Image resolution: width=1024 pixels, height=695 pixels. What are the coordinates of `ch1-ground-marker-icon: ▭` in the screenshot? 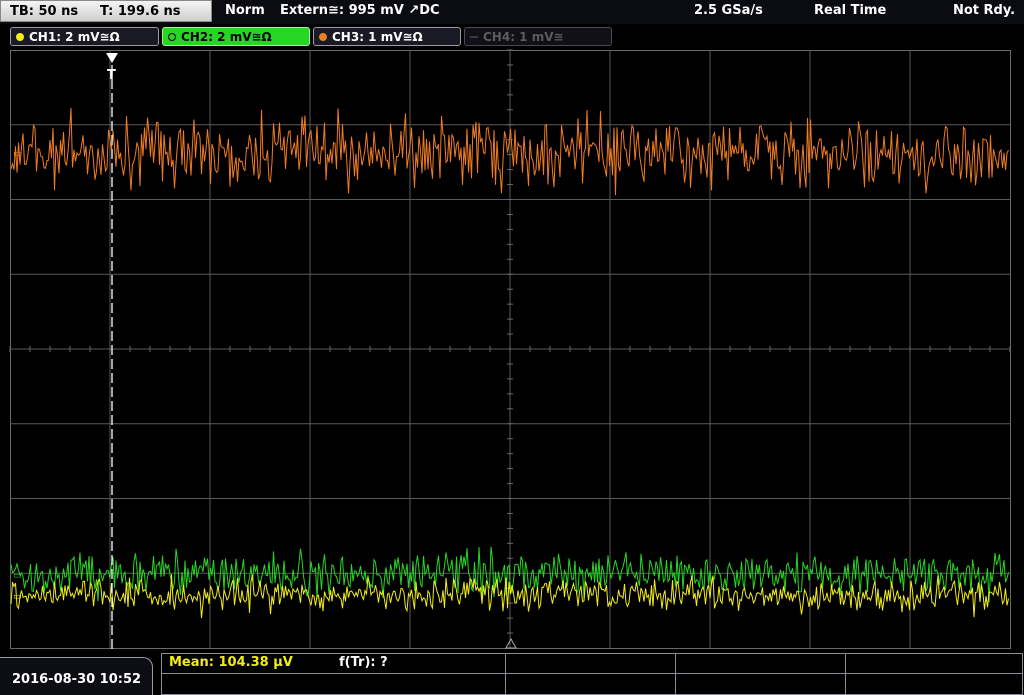 It's located at (17, 597).